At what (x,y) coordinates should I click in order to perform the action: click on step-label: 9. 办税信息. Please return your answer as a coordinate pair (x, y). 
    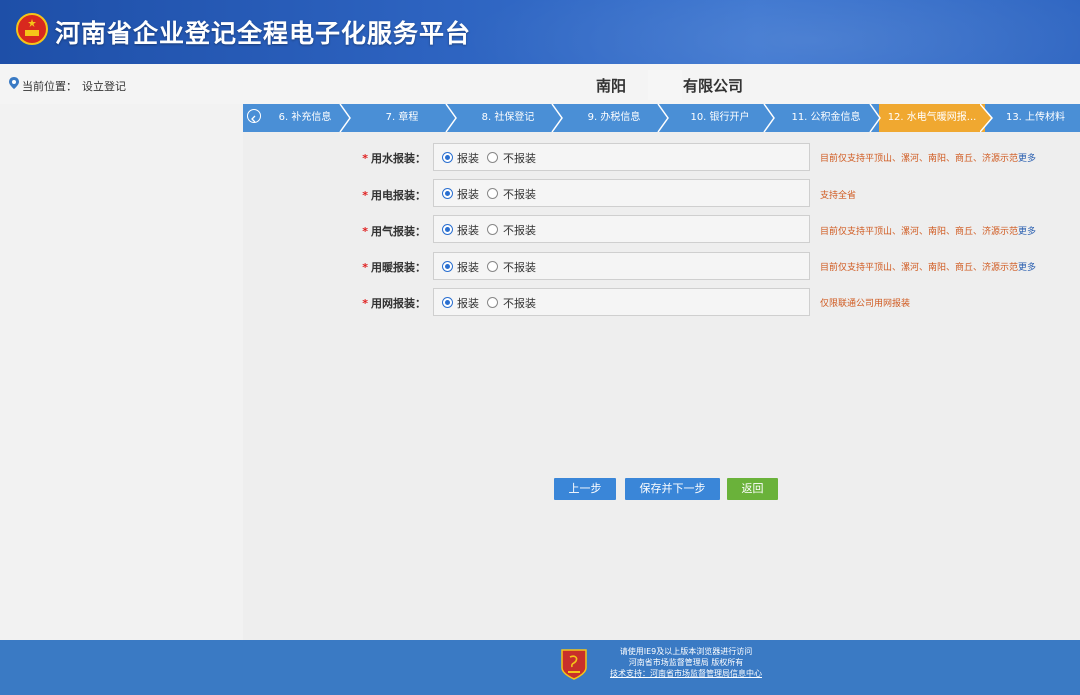
    Looking at the image, I should click on (614, 117).